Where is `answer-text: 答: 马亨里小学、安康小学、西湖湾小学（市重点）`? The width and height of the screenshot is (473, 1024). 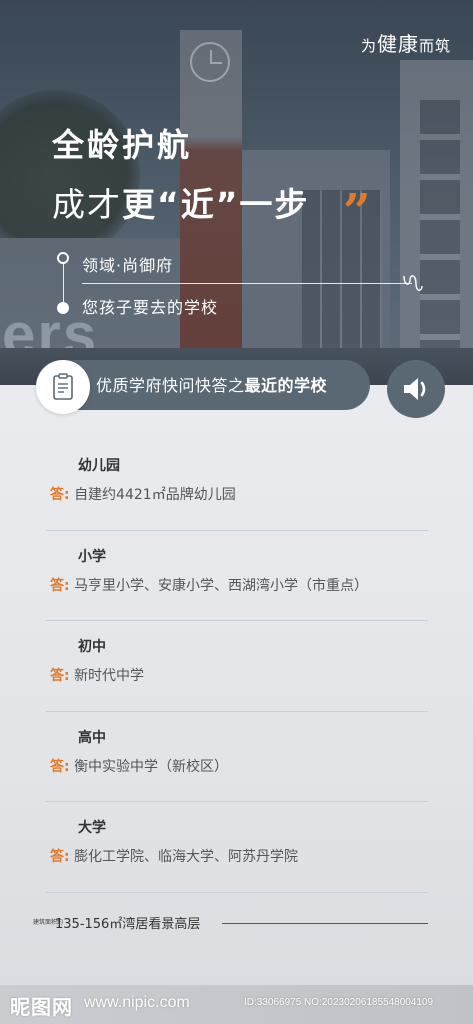
answer-text: 答: 马亨里小学、安康小学、西湖湾小学（市重点） is located at coordinates (209, 585).